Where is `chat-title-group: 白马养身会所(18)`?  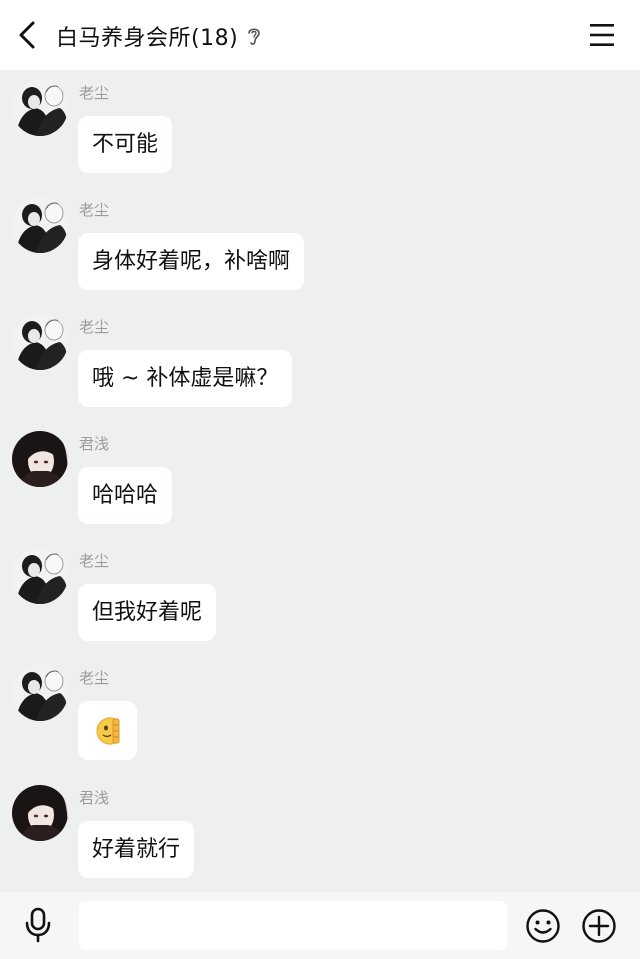
chat-title-group: 白马养身会所(18) is located at coordinates (159, 36).